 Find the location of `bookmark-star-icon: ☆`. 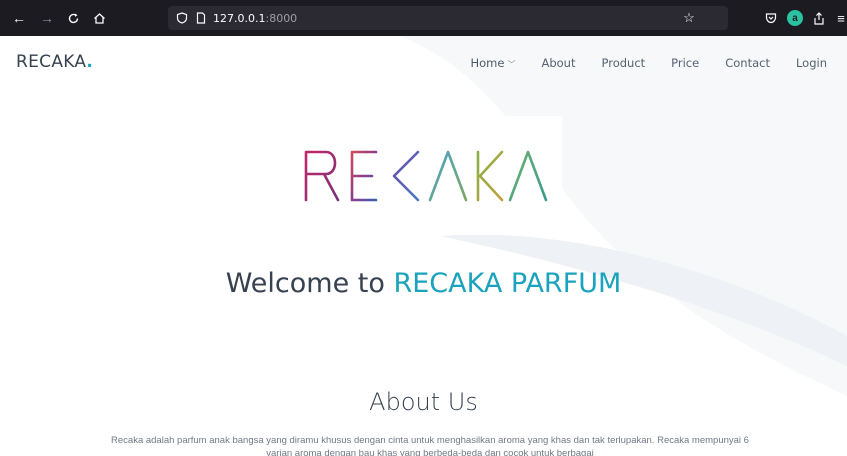

bookmark-star-icon: ☆ is located at coordinates (689, 18).